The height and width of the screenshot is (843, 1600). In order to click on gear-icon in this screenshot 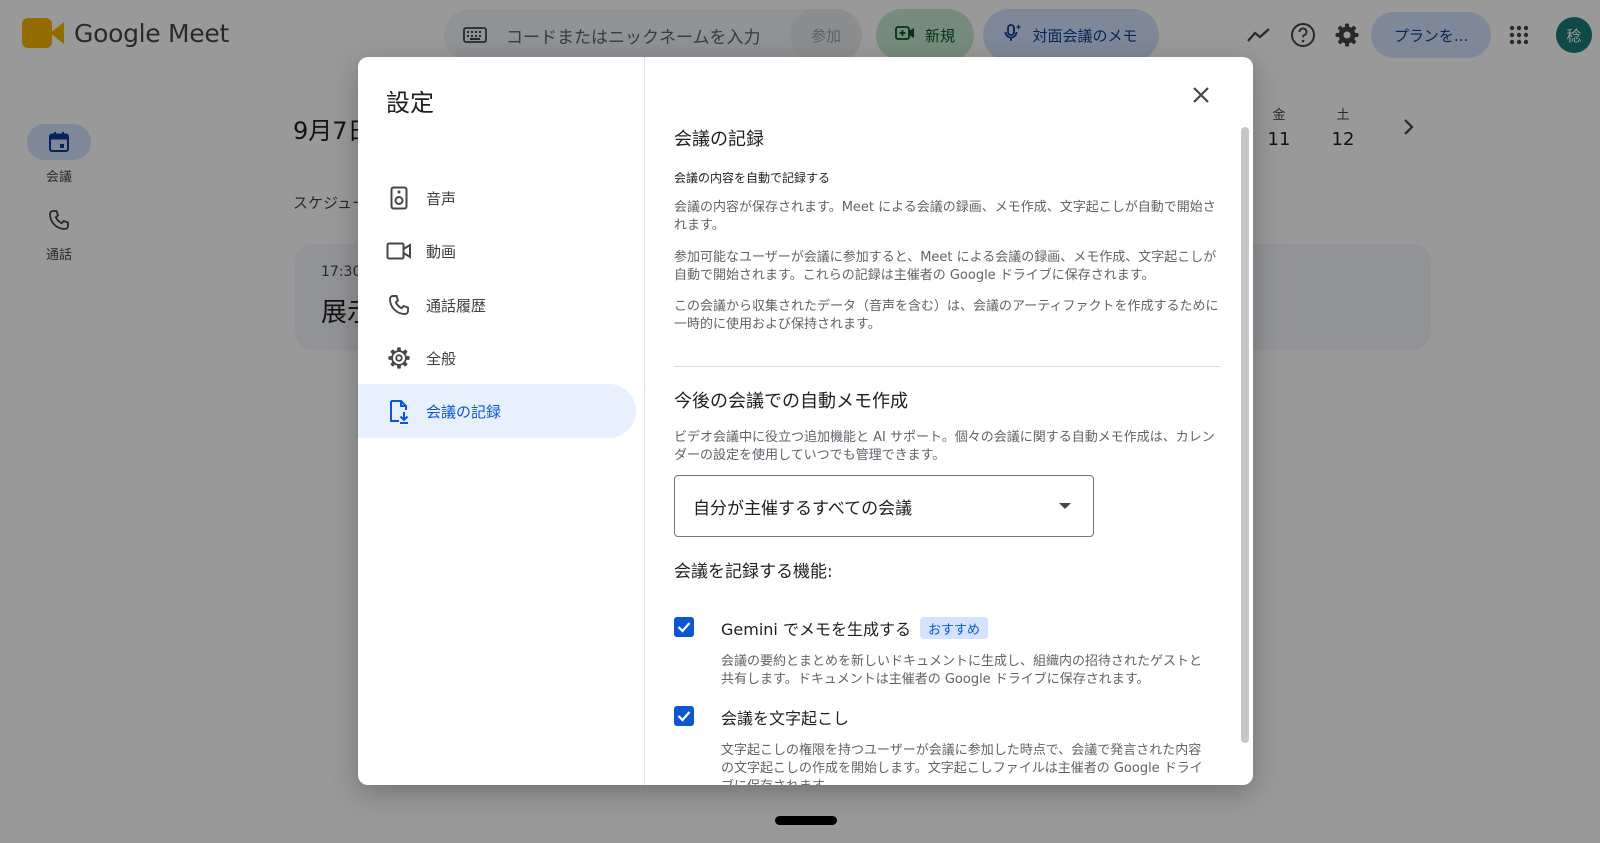, I will do `click(399, 358)`.